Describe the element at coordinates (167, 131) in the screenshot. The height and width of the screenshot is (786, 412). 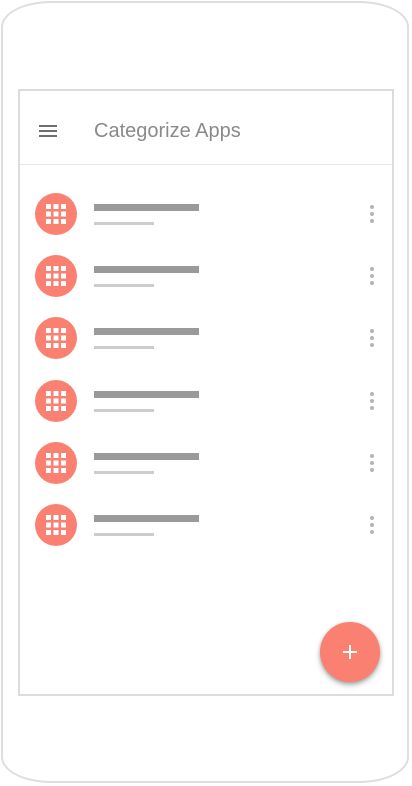
I see `page-title: Categorize Apps` at that location.